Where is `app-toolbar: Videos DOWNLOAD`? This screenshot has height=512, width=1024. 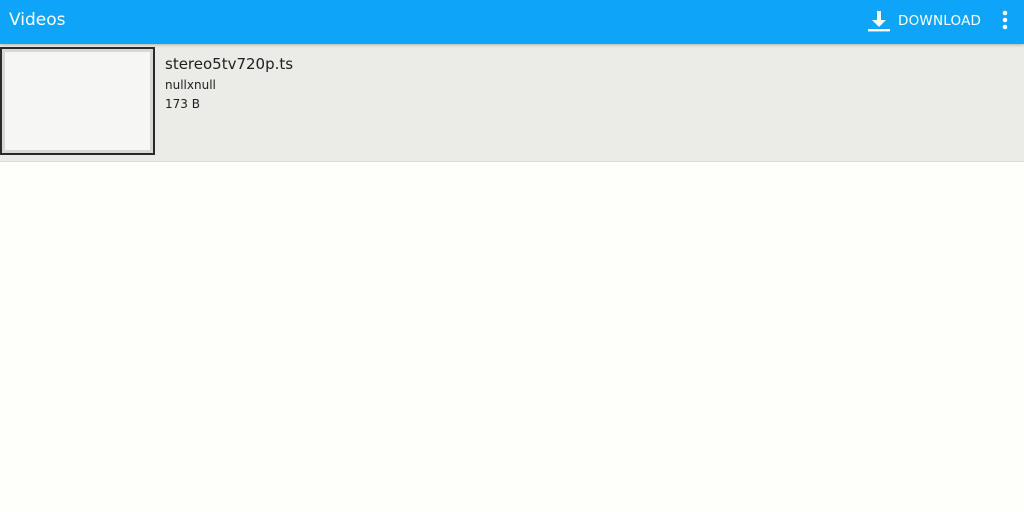
app-toolbar: Videos DOWNLOAD is located at coordinates (512, 22).